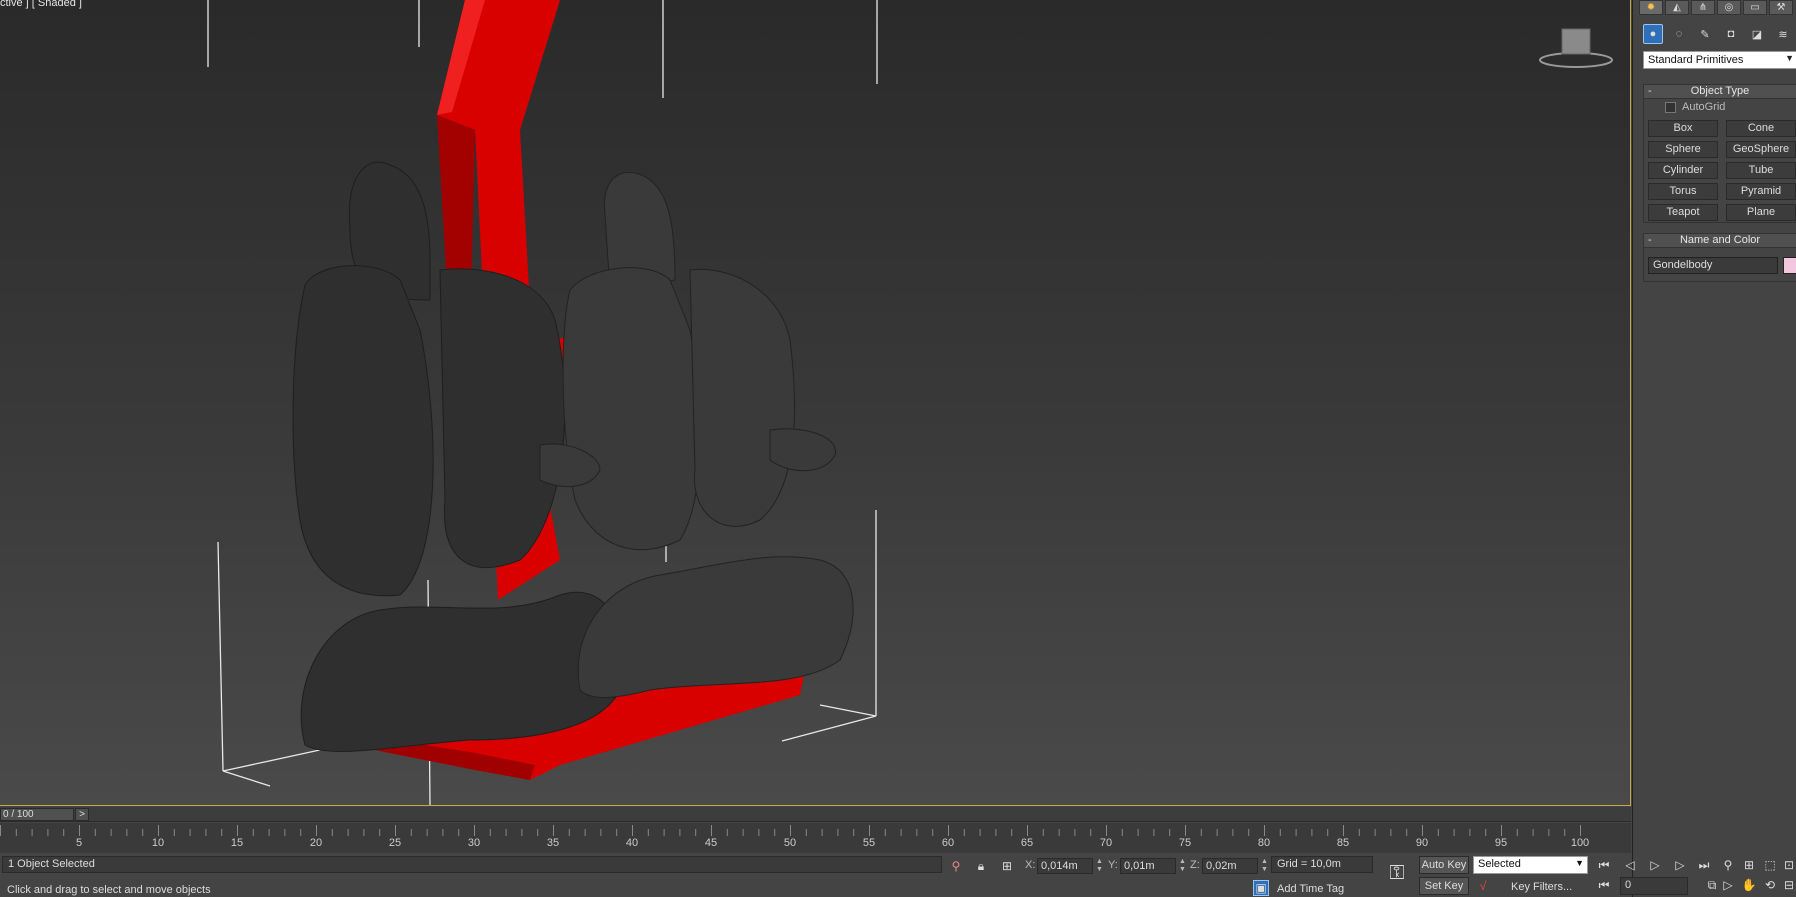 The width and height of the screenshot is (1796, 897). Describe the element at coordinates (158, 843) in the screenshot. I see `track-tick-label: 10` at that location.